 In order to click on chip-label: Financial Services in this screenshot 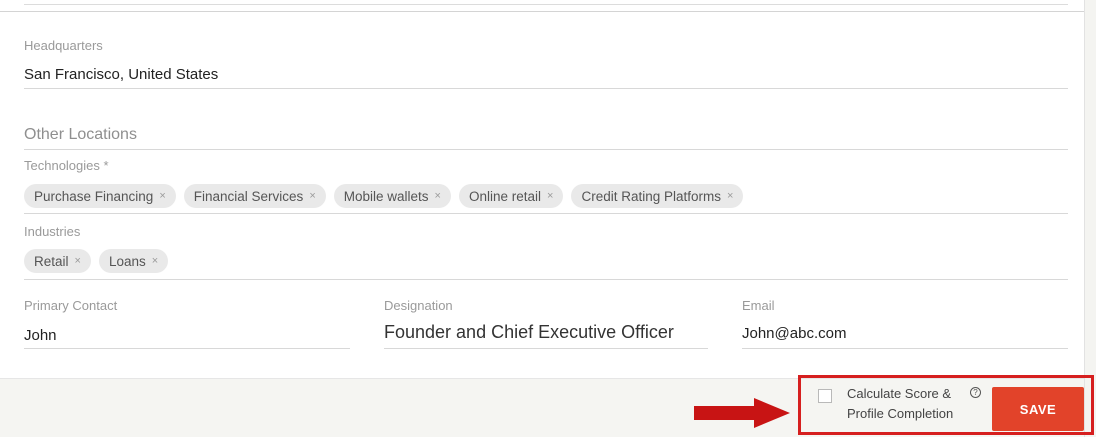, I will do `click(248, 196)`.